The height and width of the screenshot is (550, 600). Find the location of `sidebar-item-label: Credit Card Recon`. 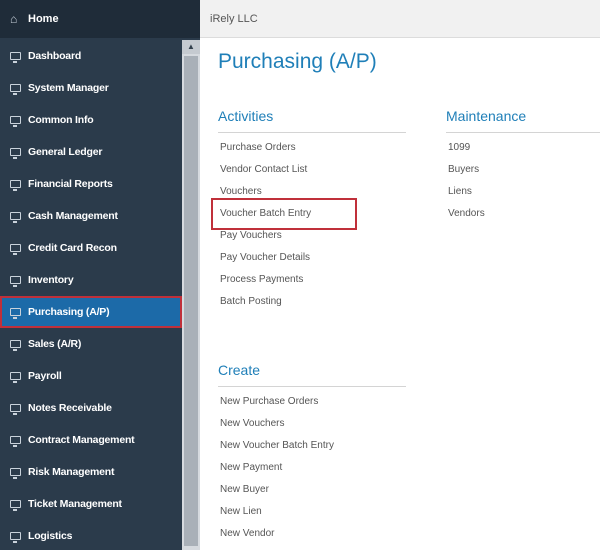

sidebar-item-label: Credit Card Recon is located at coordinates (72, 248).